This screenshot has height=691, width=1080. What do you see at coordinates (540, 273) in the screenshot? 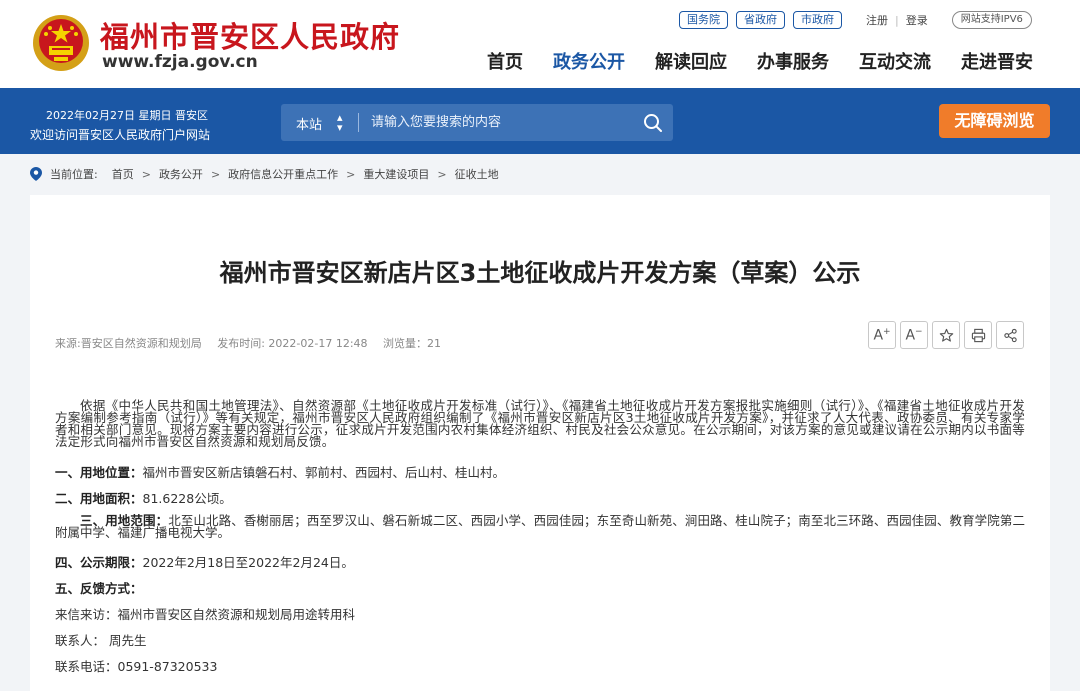
I see `article-title: 福州市晋安区新店片区3土地征收成片开发方案（草案）公示` at bounding box center [540, 273].